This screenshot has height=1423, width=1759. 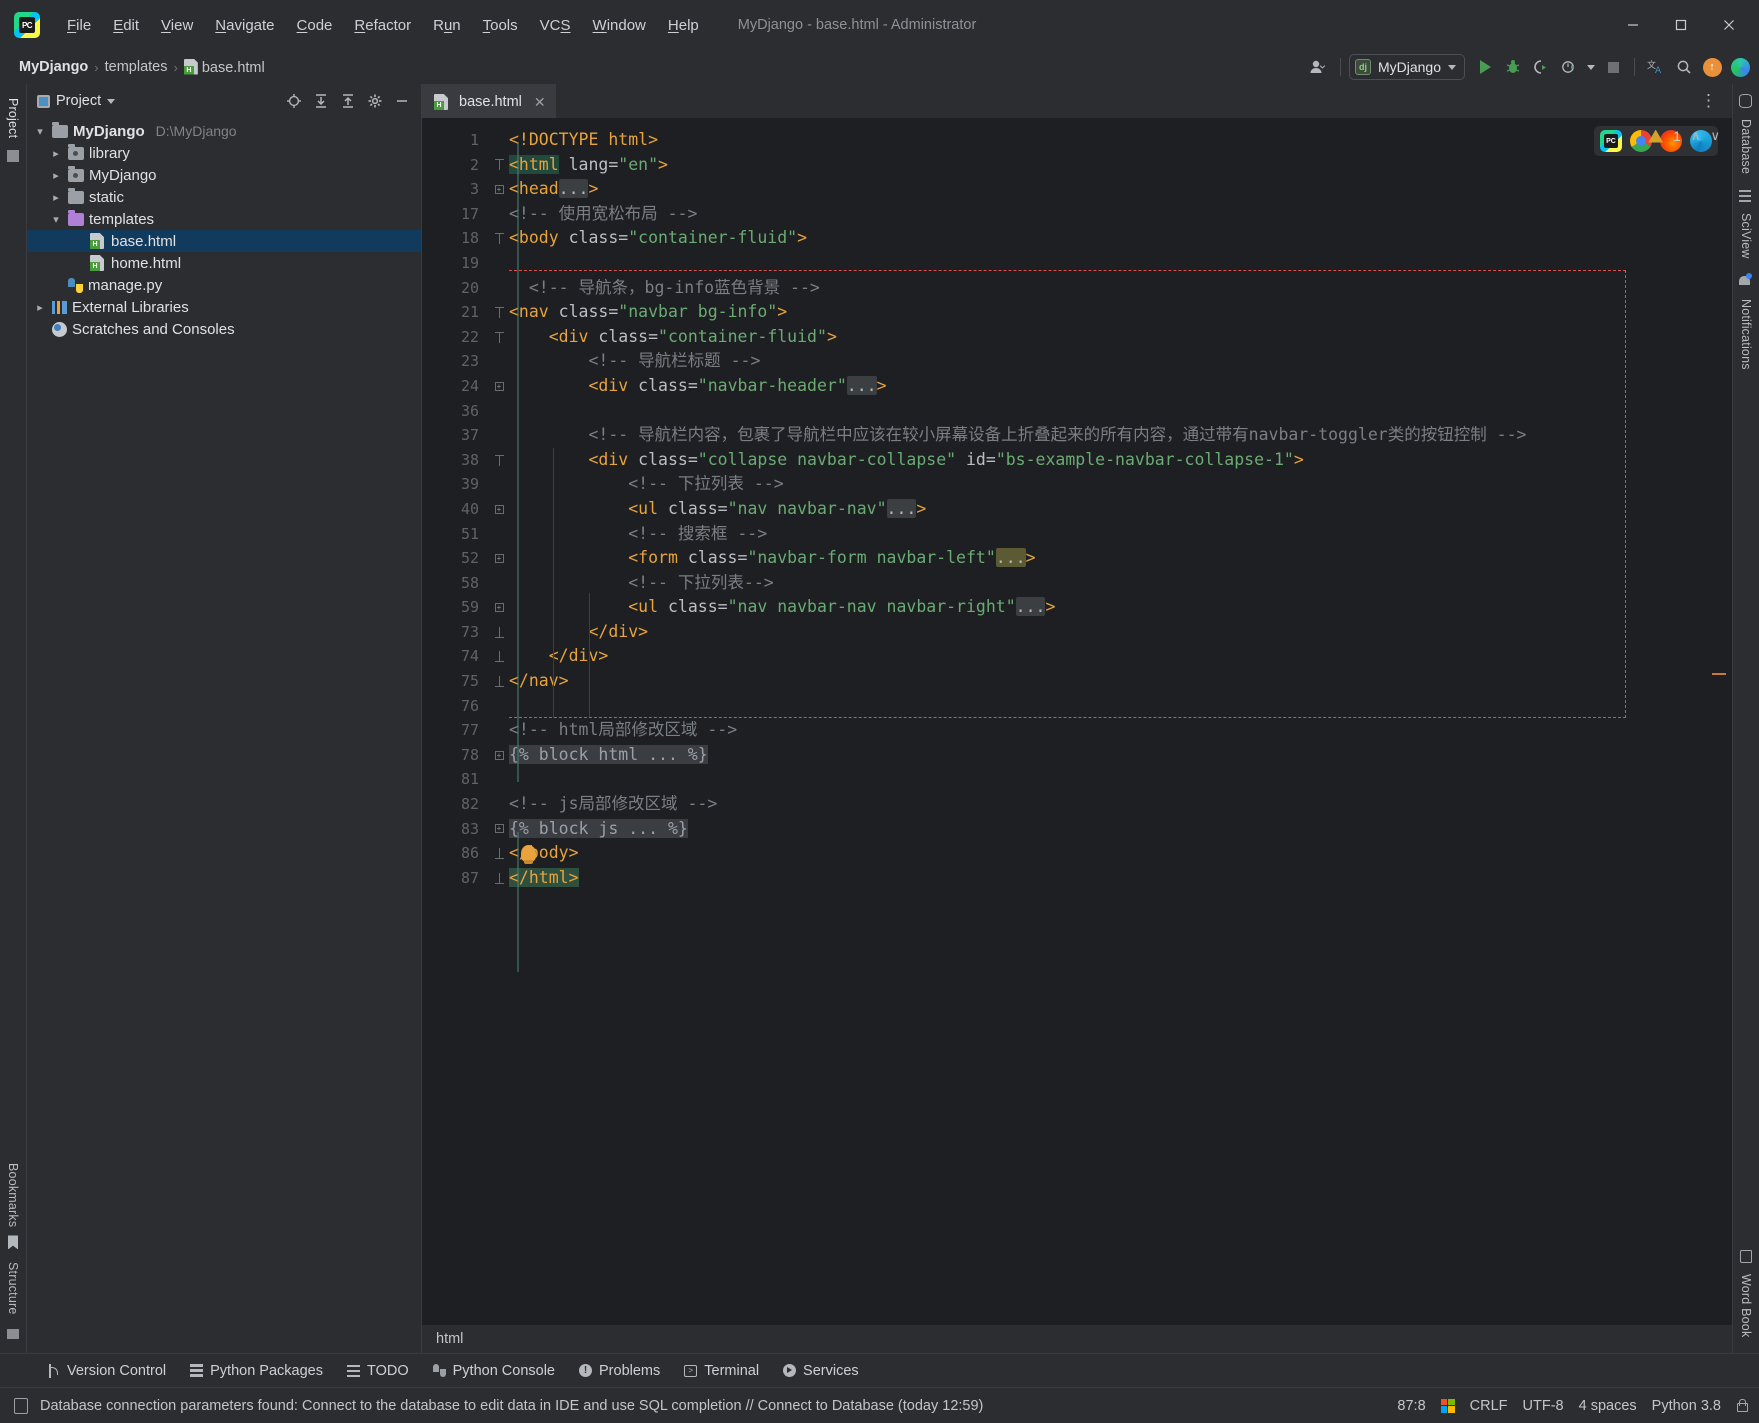 I want to click on user-account-icon, so click(x=1319, y=67).